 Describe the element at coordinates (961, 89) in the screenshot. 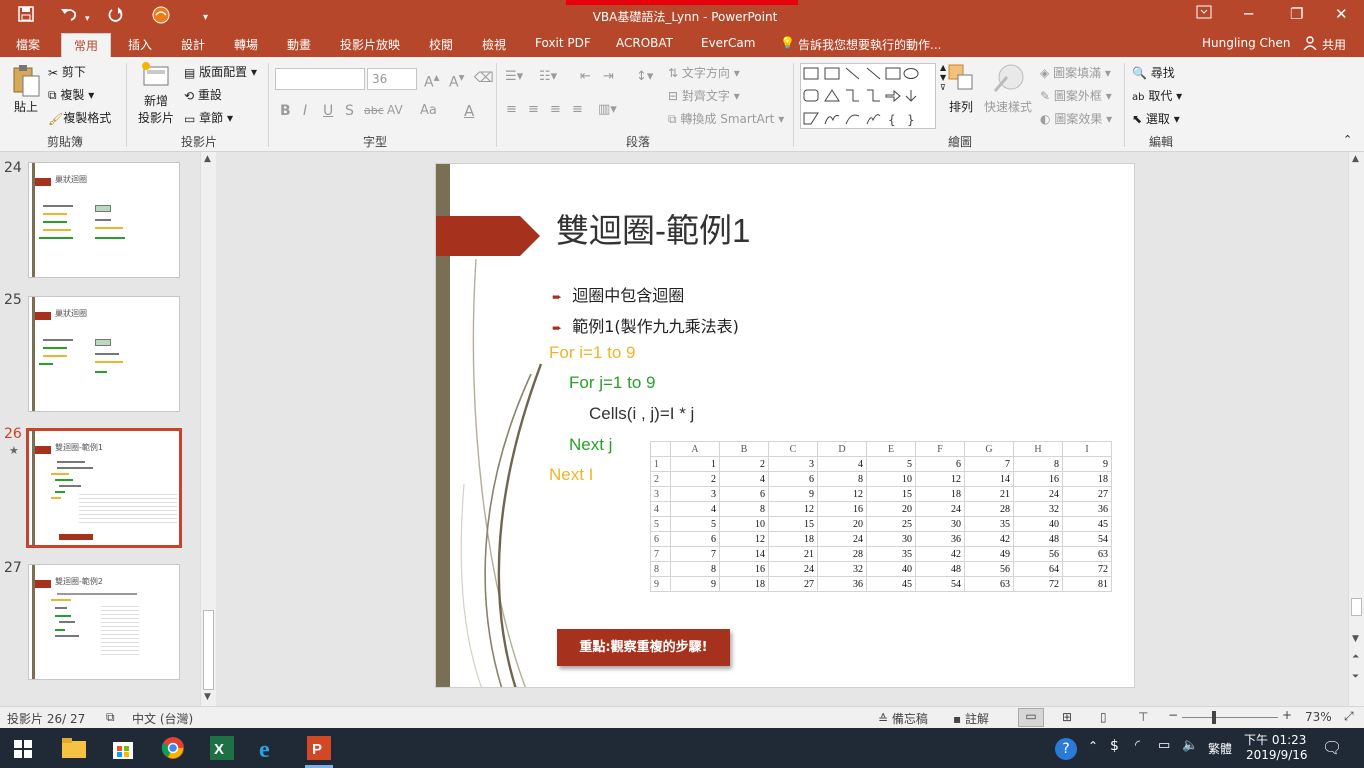

I see `arrange-button: 排列` at that location.